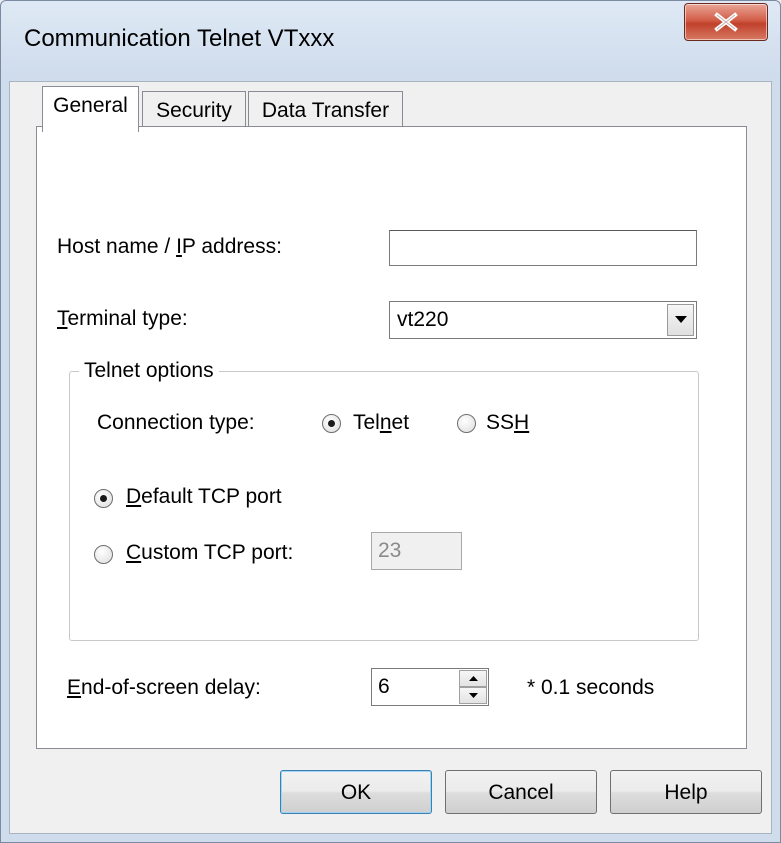  Describe the element at coordinates (176, 422) in the screenshot. I see `connection-type-label: Connection type:` at that location.